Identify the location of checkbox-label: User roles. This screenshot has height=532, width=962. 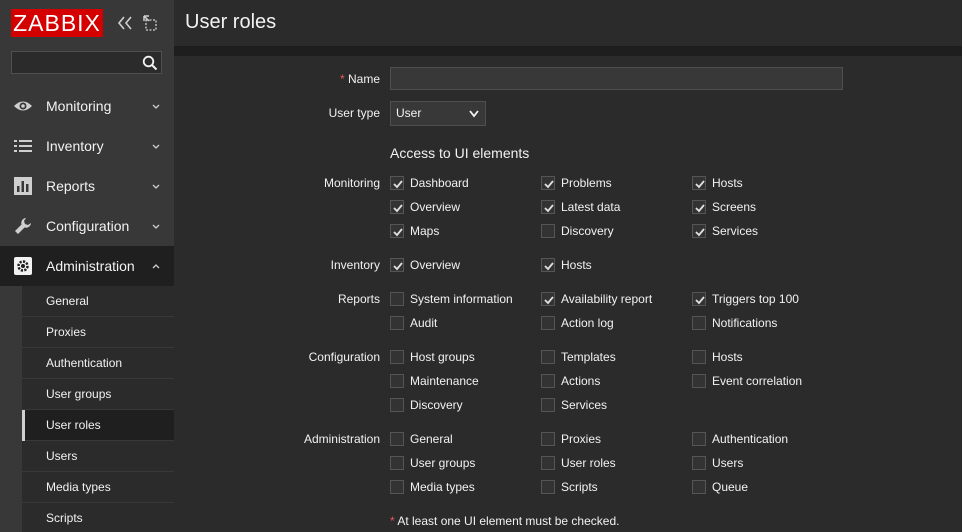
(588, 463).